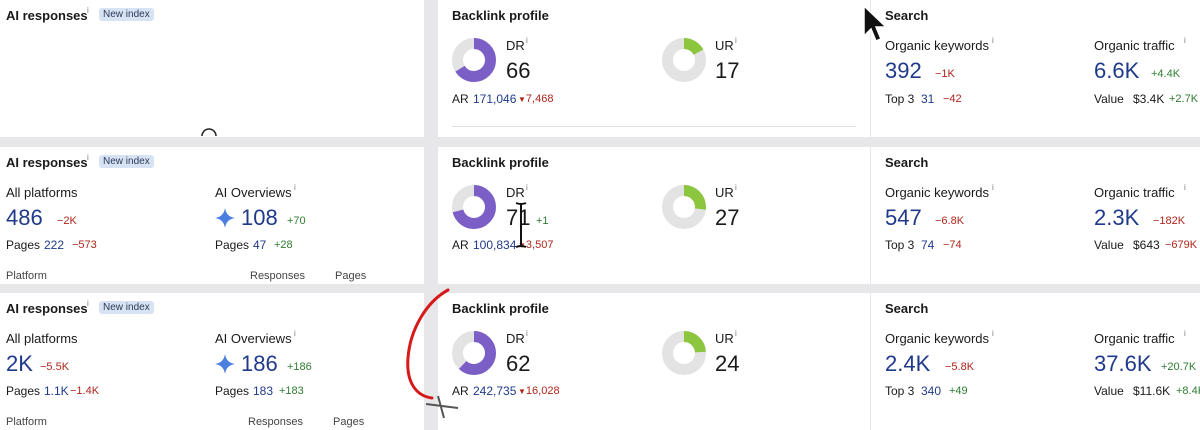 Image resolution: width=1200 pixels, height=430 pixels. Describe the element at coordinates (518, 364) in the screenshot. I see `dr-value: 62` at that location.